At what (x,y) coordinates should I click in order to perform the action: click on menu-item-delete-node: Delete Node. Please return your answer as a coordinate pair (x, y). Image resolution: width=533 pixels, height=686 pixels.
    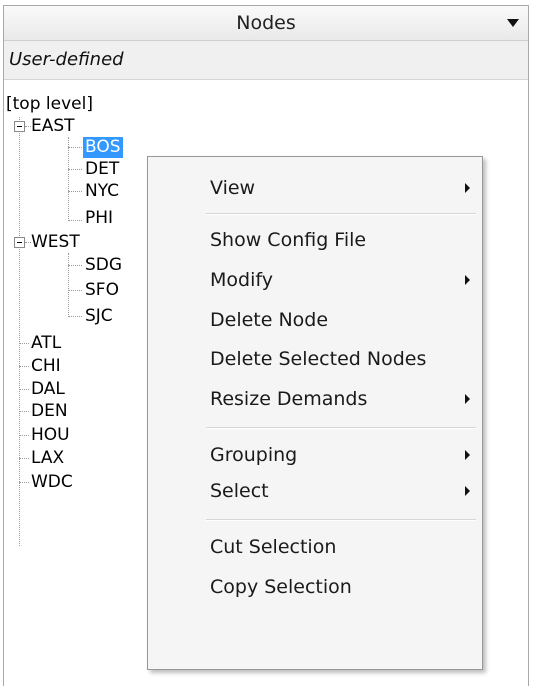
    Looking at the image, I should click on (315, 320).